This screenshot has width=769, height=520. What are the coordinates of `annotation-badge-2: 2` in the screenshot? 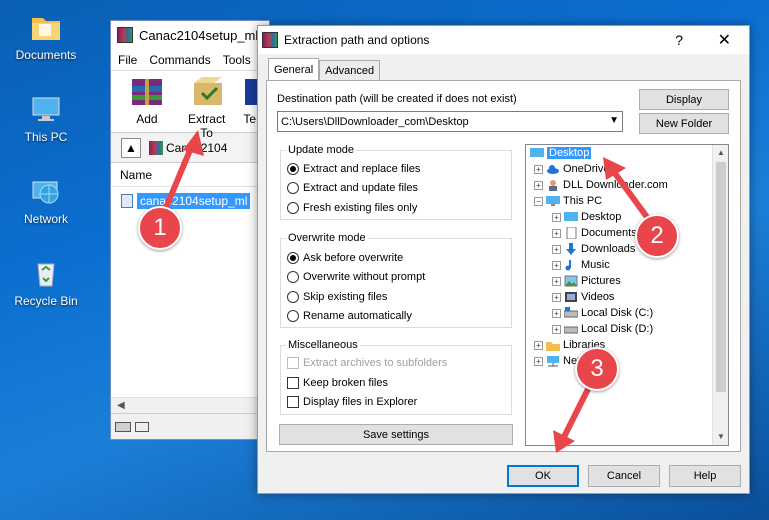 It's located at (657, 236).